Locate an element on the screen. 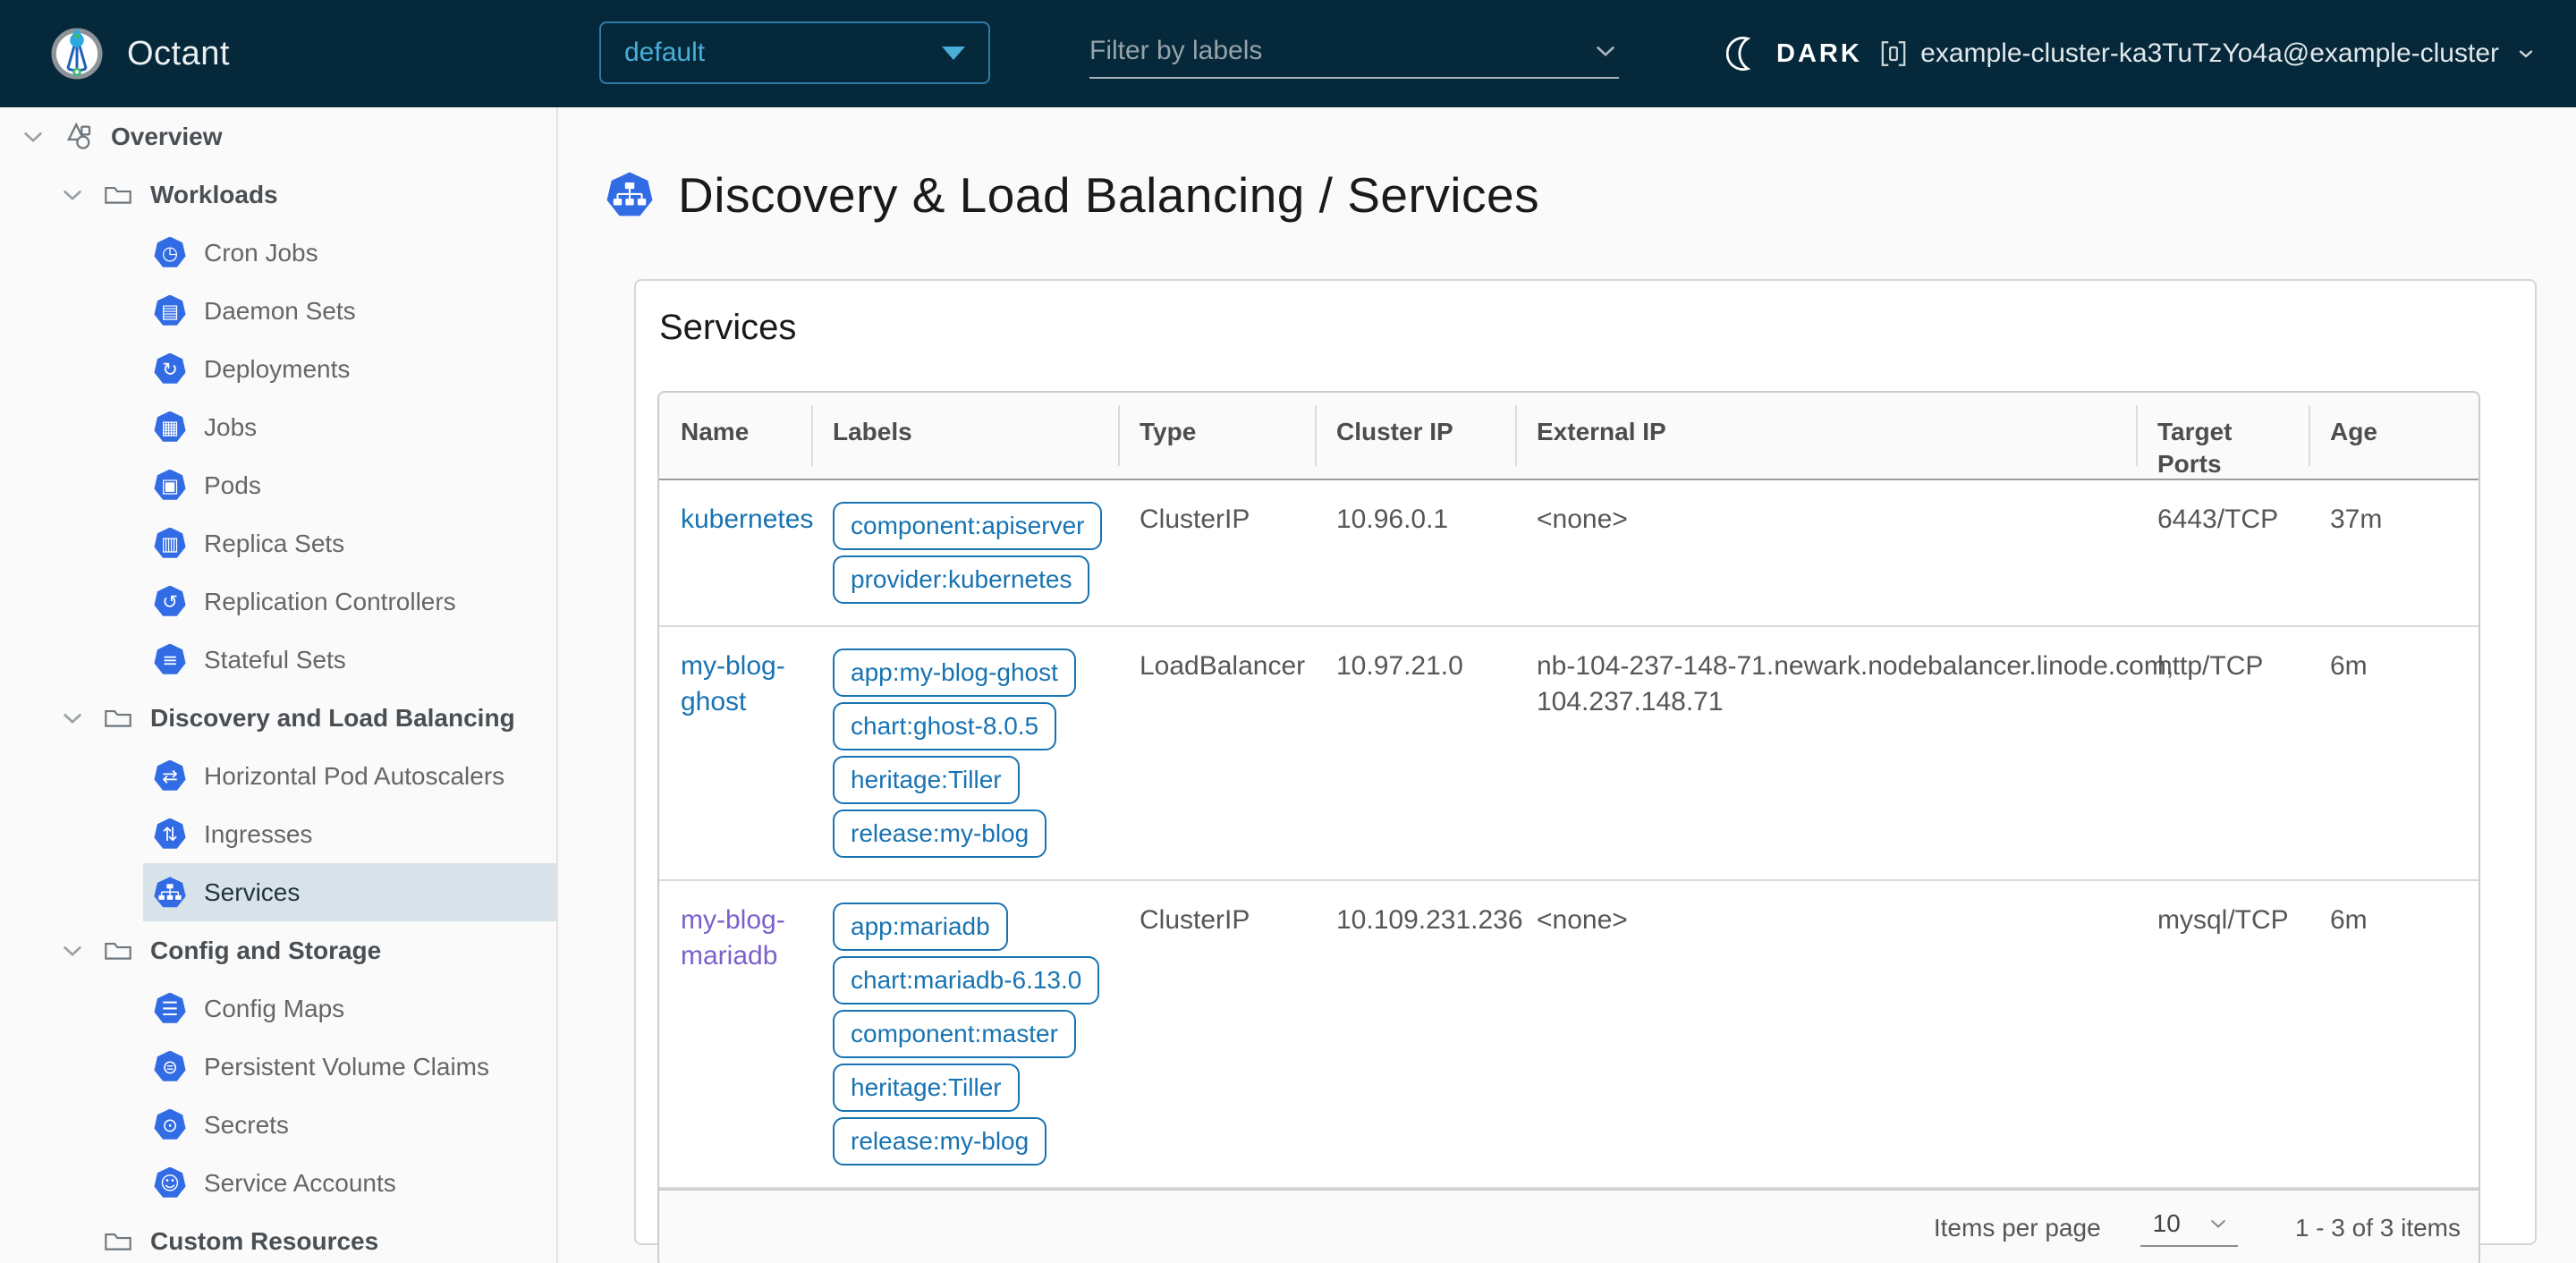  label-chips: component:apiserver provider:kubernetes is located at coordinates (968, 553).